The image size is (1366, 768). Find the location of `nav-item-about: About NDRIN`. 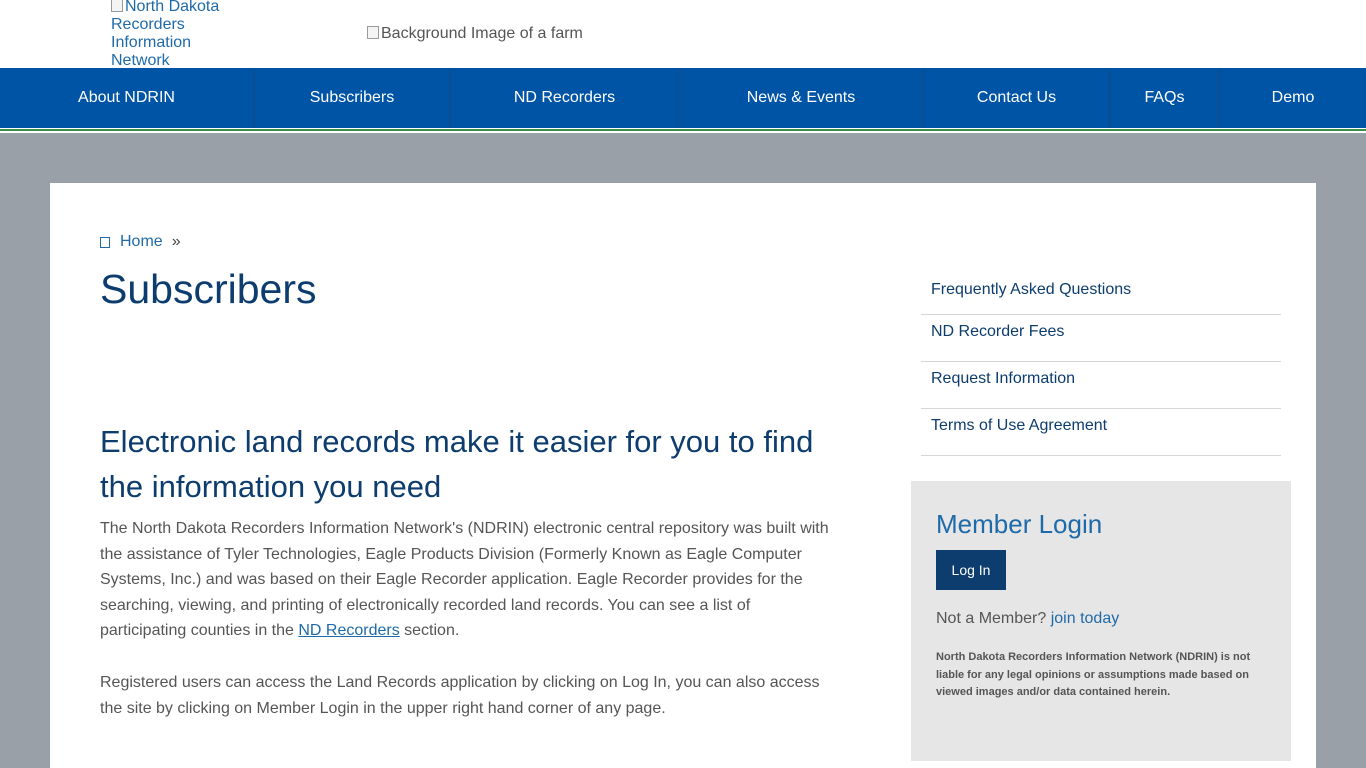

nav-item-about: About NDRIN is located at coordinates (127, 98).